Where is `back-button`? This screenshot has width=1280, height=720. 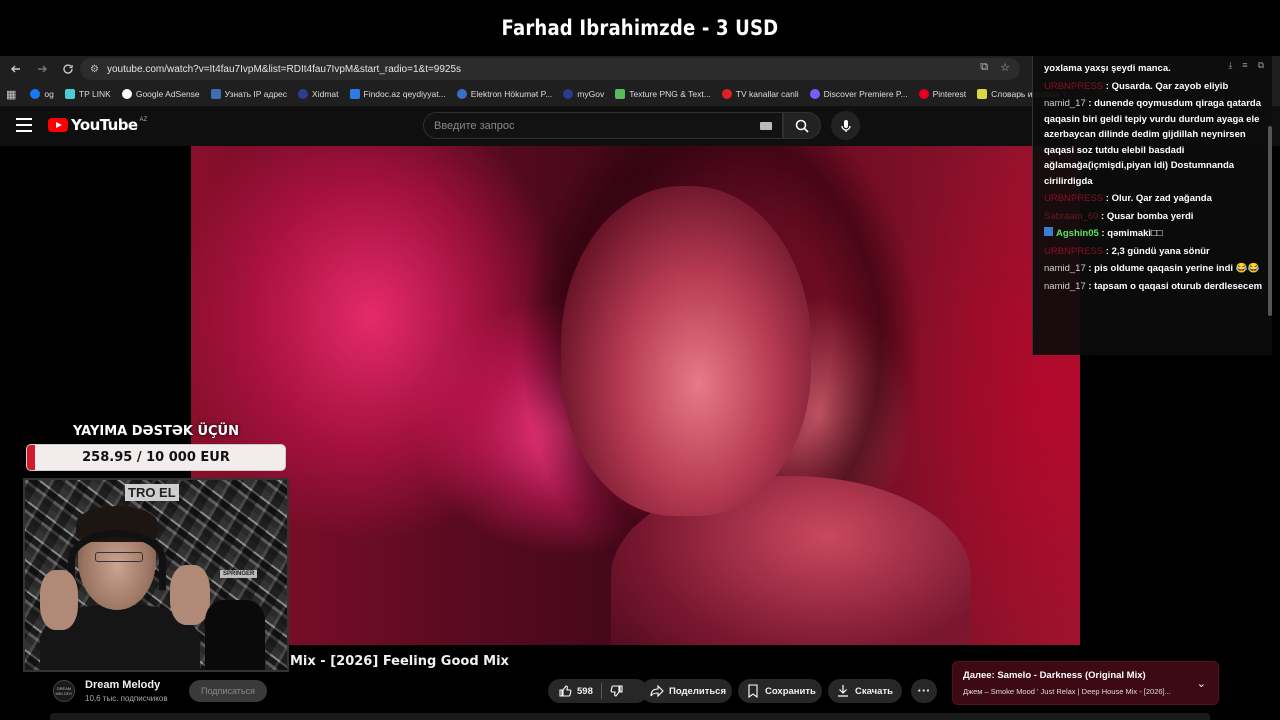 back-button is located at coordinates (16, 69).